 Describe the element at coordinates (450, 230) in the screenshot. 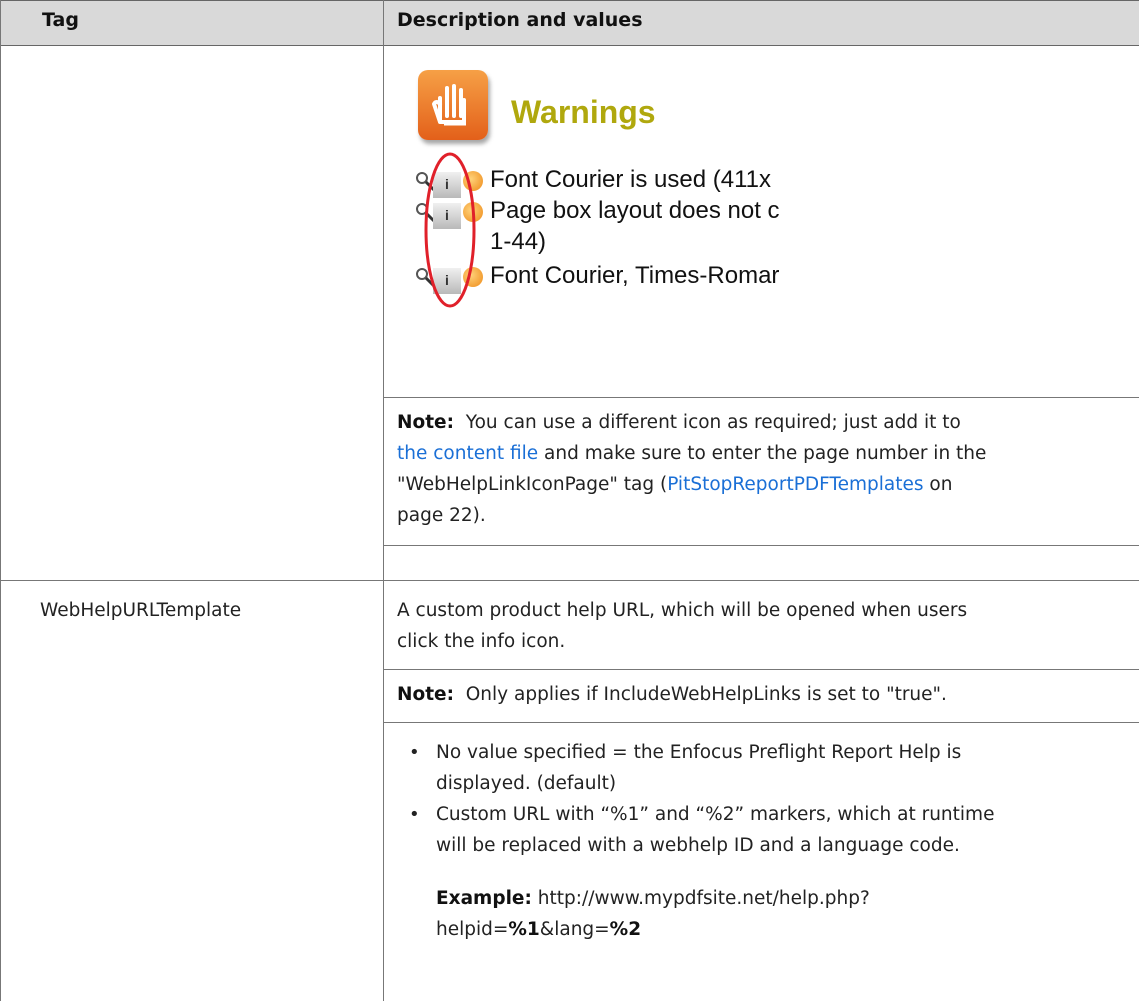

I see `highlight-ellipse` at that location.